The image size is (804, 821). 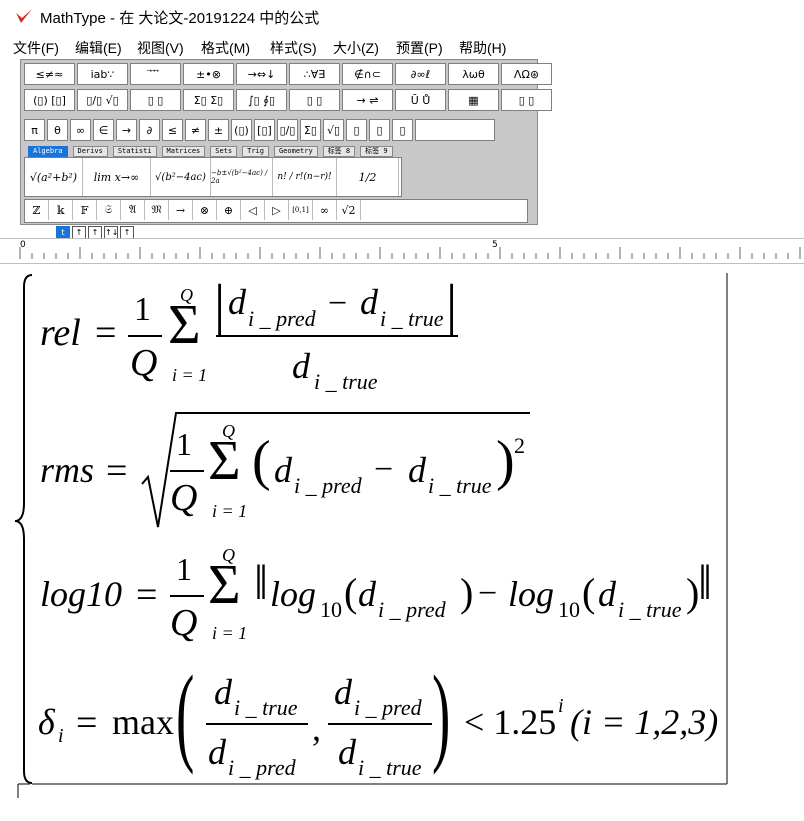 I want to click on symbol-field: 𝔽, so click(x=85, y=210).